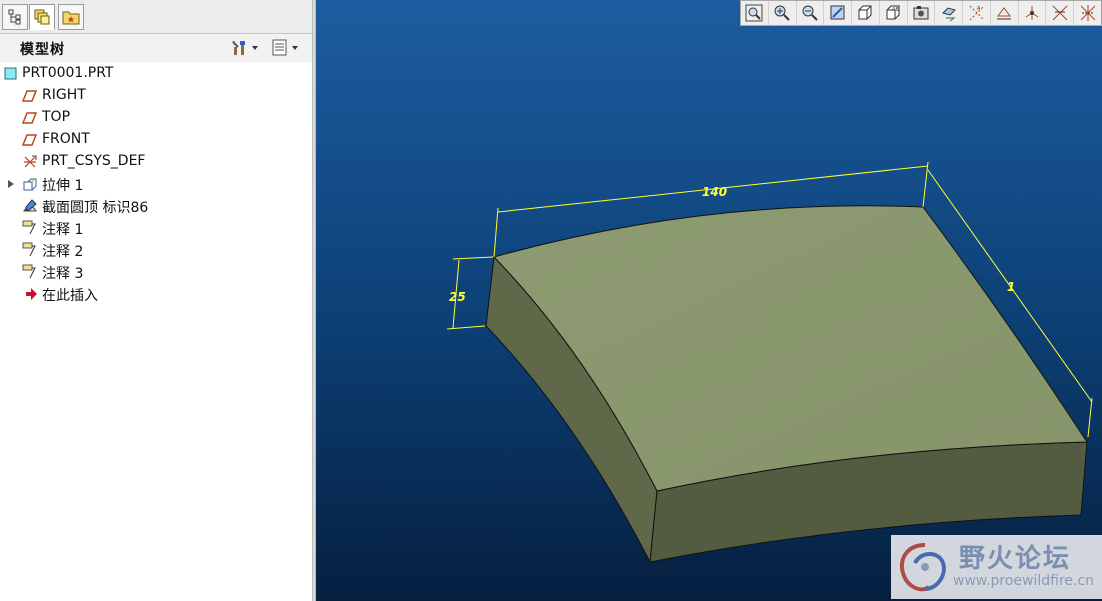 Image resolution: width=1102 pixels, height=601 pixels. What do you see at coordinates (155, 272) in the screenshot?
I see `tree-item-annotation-3: 注释 3` at bounding box center [155, 272].